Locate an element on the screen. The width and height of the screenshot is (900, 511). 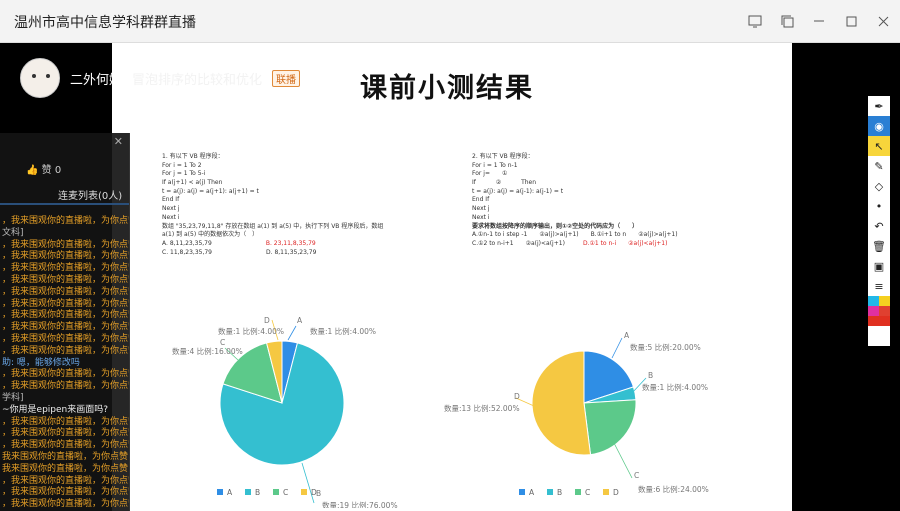
q2-line: Next i is located at coordinates (481, 217).